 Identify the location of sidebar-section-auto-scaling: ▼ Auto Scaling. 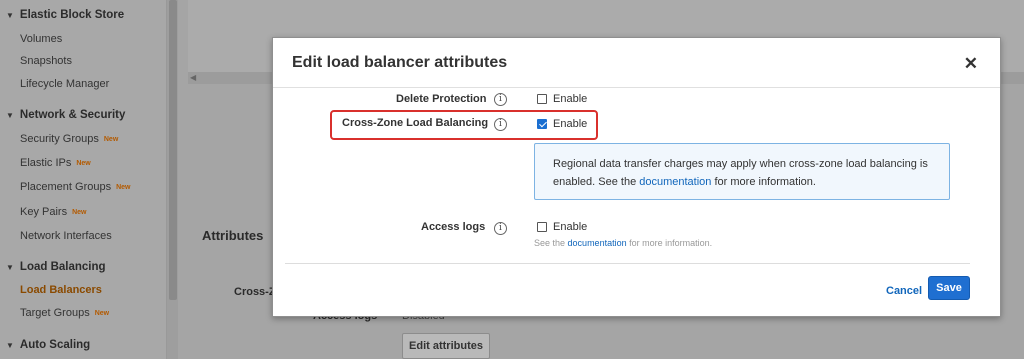
(48, 345).